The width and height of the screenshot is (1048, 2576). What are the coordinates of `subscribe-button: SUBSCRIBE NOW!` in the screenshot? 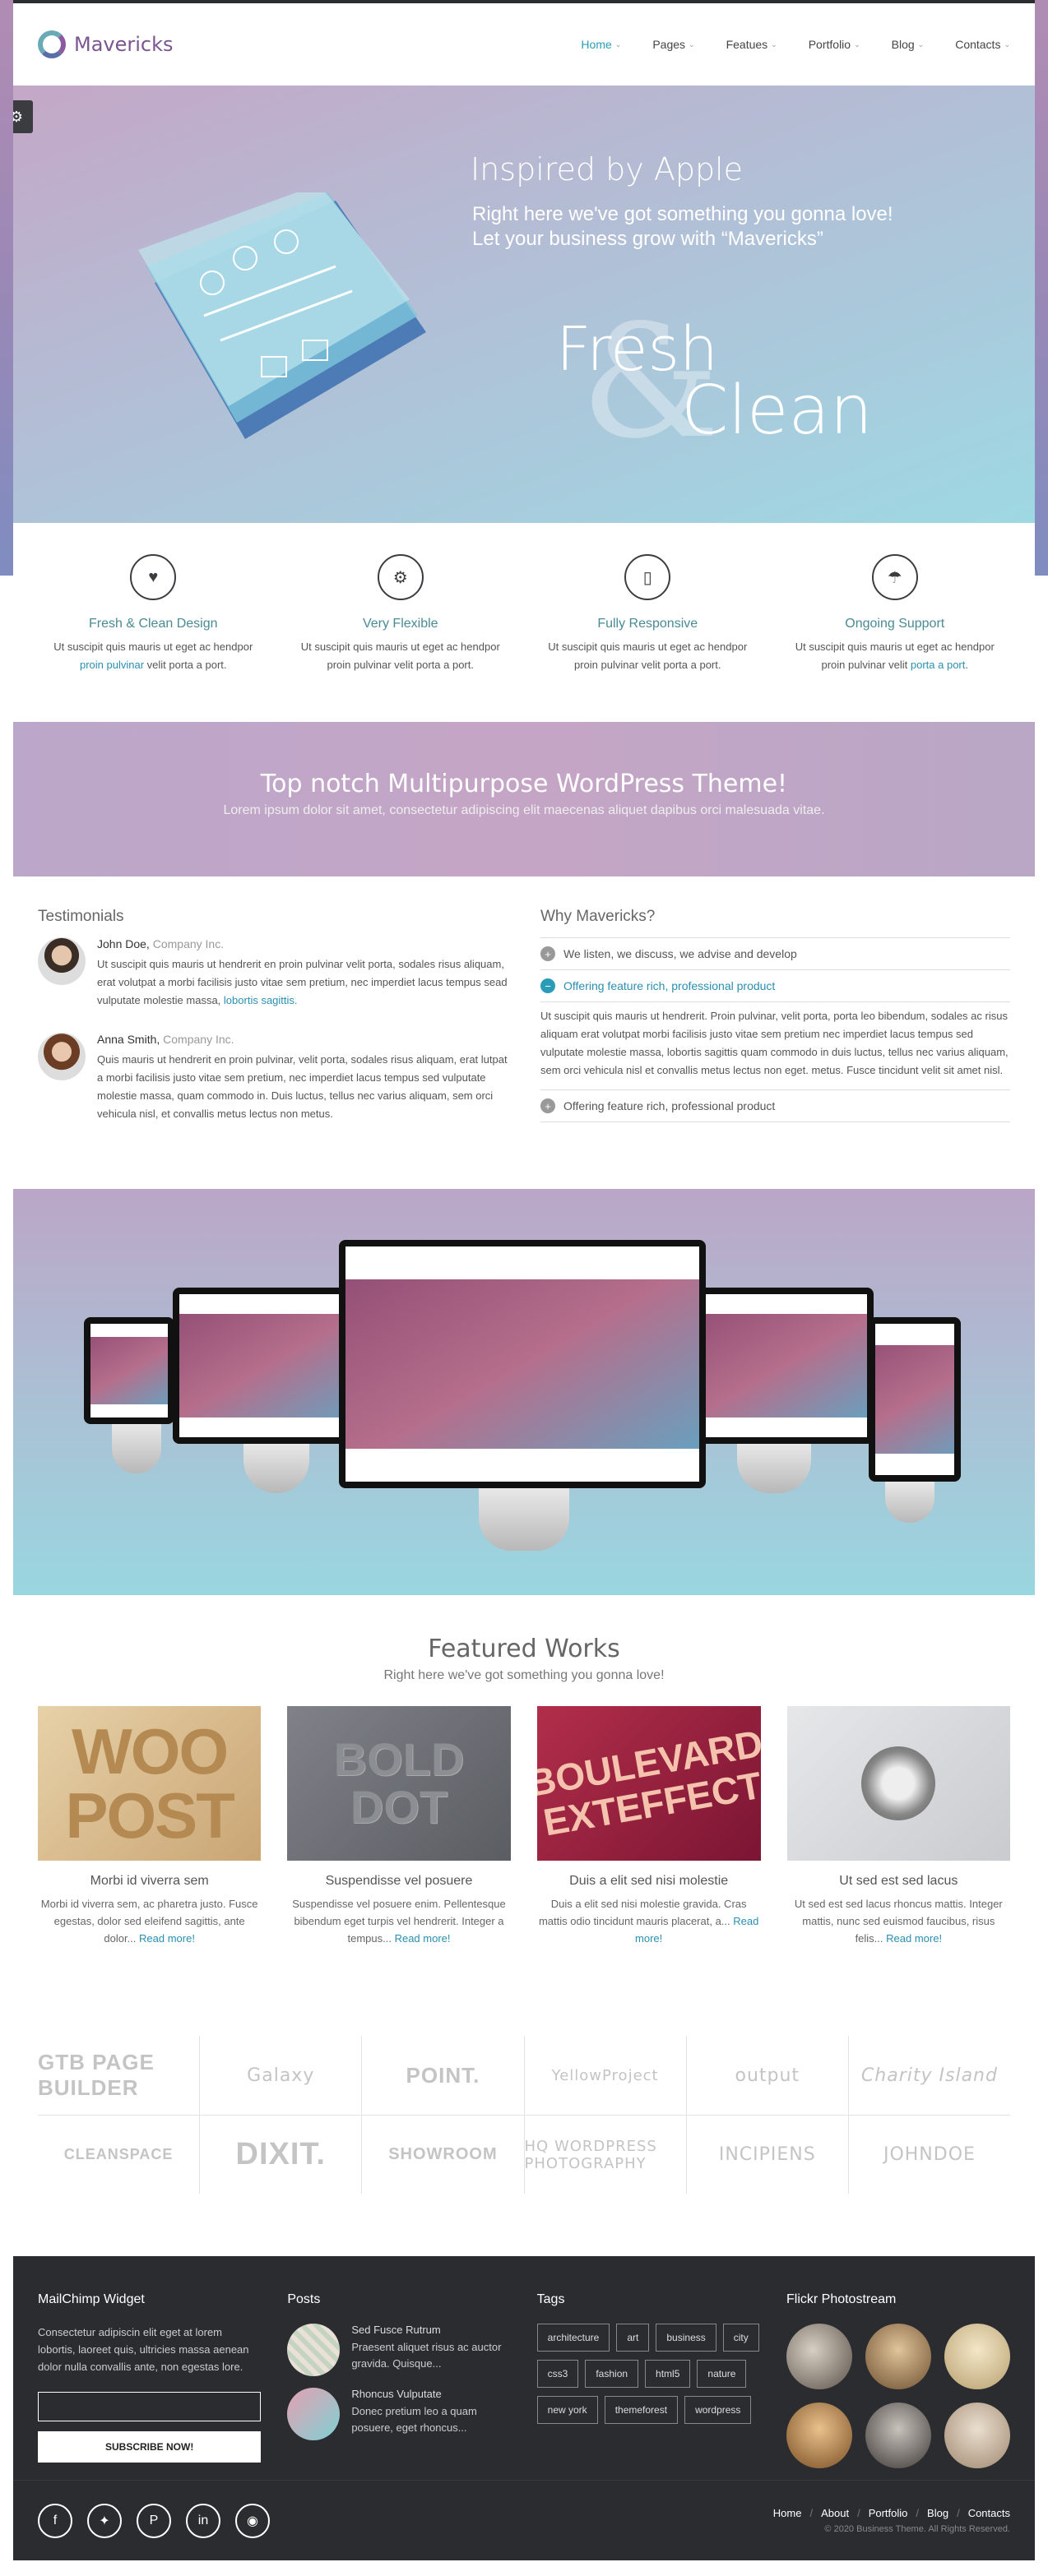 It's located at (150, 2447).